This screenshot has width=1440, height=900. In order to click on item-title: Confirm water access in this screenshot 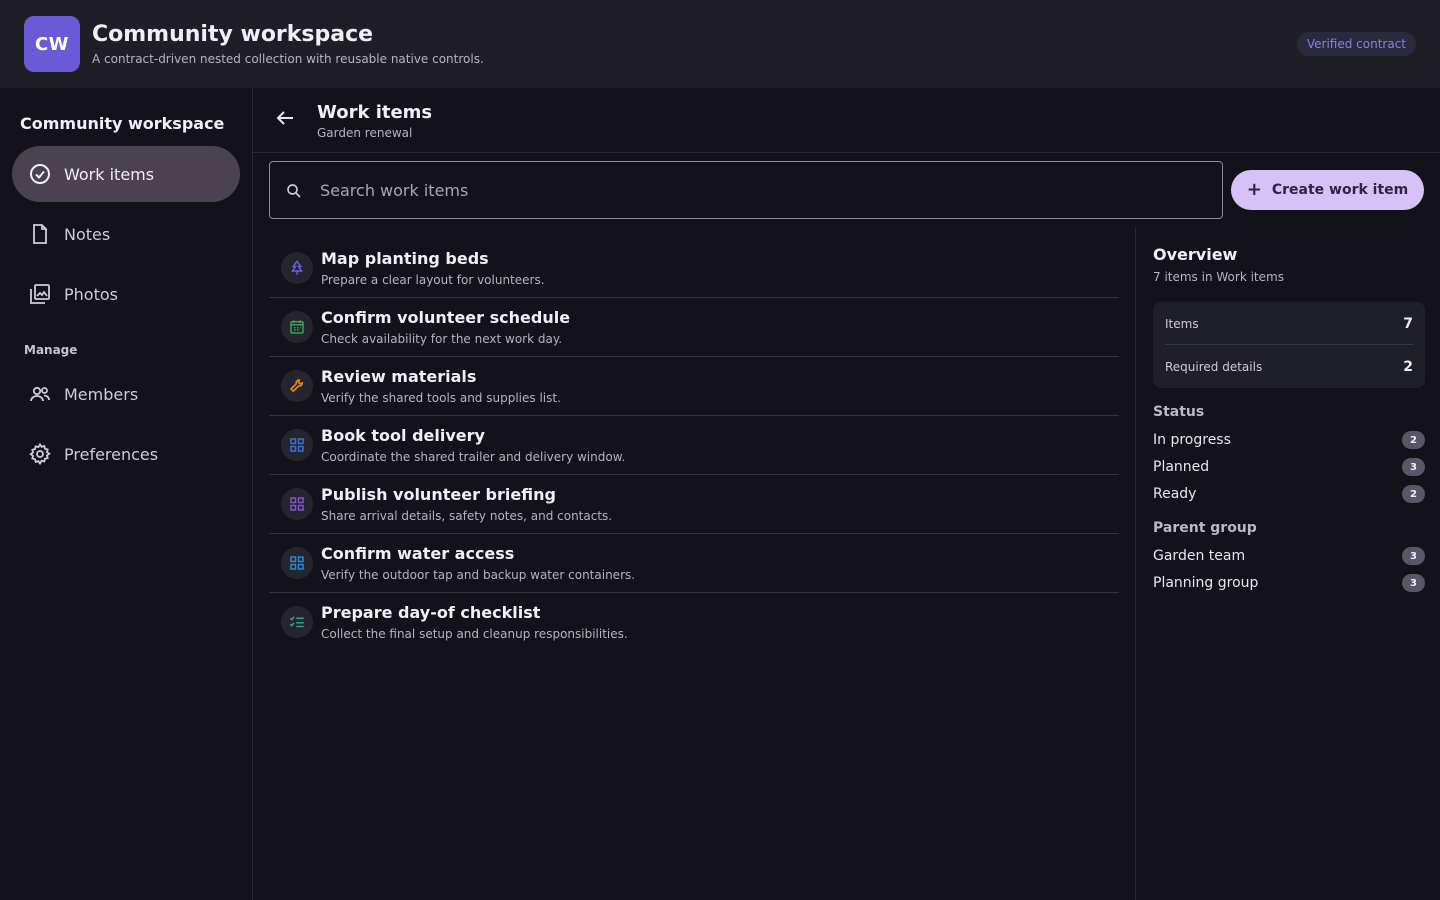, I will do `click(418, 553)`.